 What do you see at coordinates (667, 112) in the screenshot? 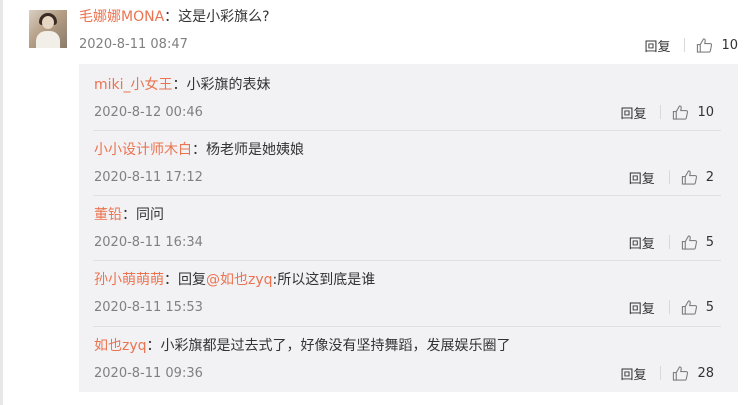
I see `reply-actions: 回复 10` at bounding box center [667, 112].